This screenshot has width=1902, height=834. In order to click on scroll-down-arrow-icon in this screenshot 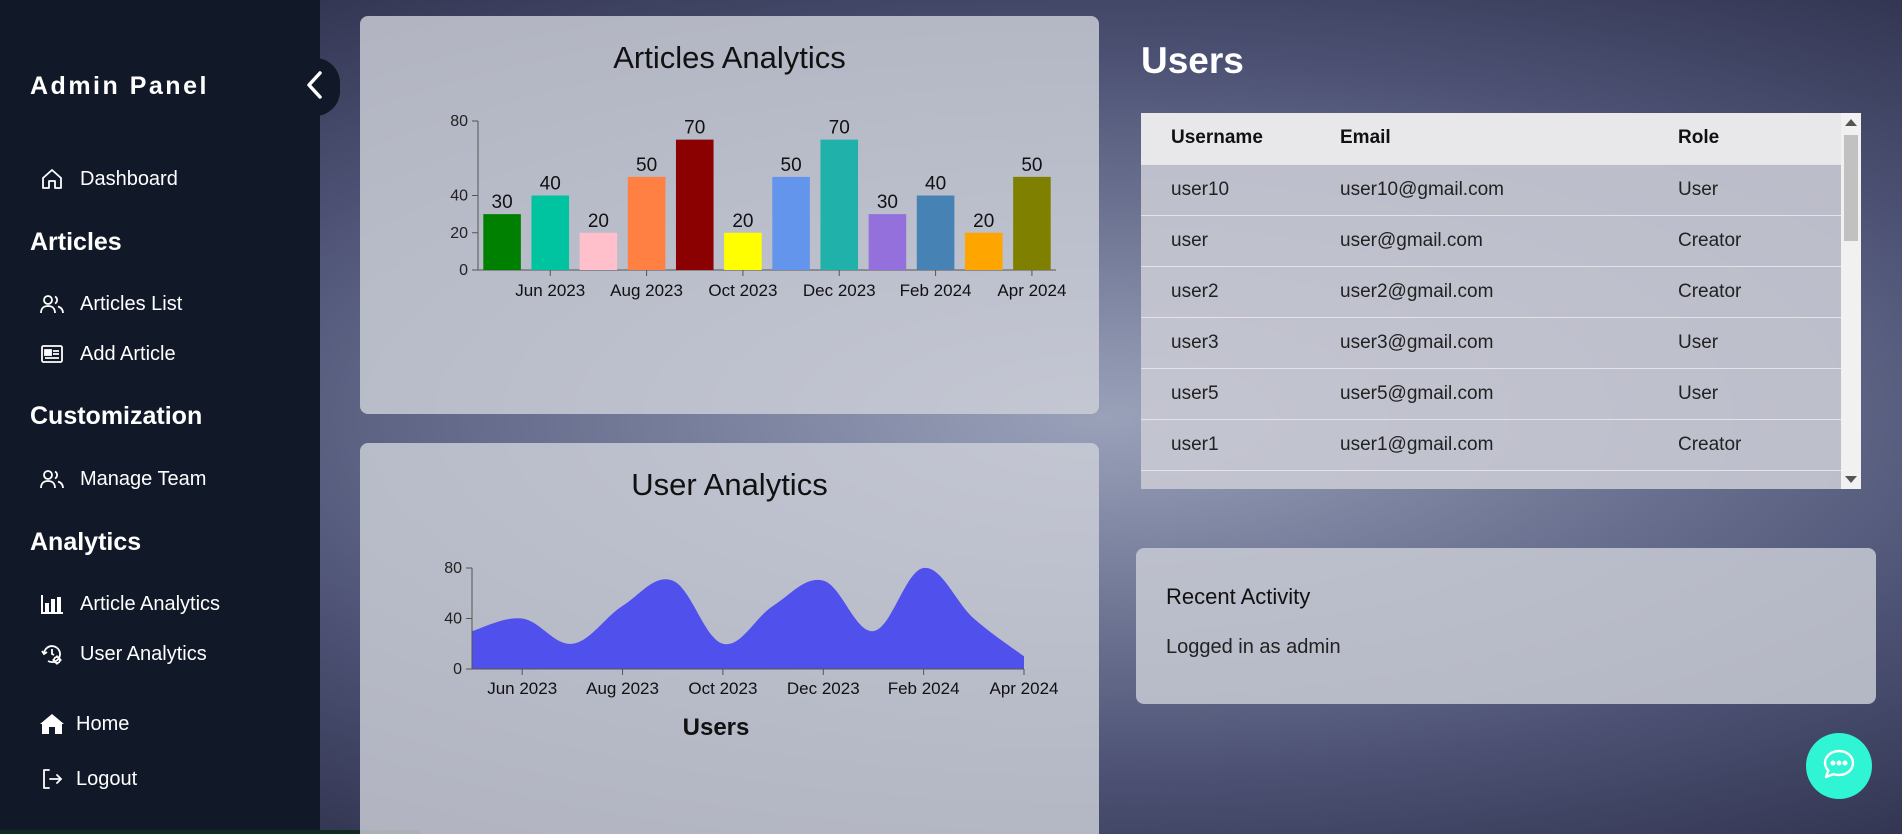, I will do `click(1851, 479)`.